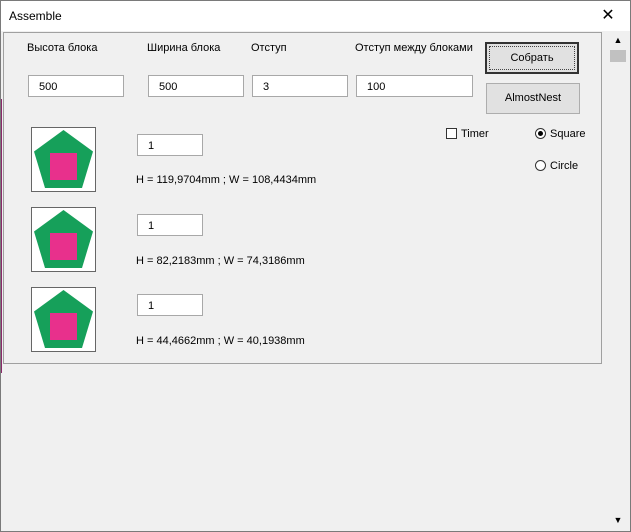  What do you see at coordinates (618, 56) in the screenshot?
I see `scroll-thumb` at bounding box center [618, 56].